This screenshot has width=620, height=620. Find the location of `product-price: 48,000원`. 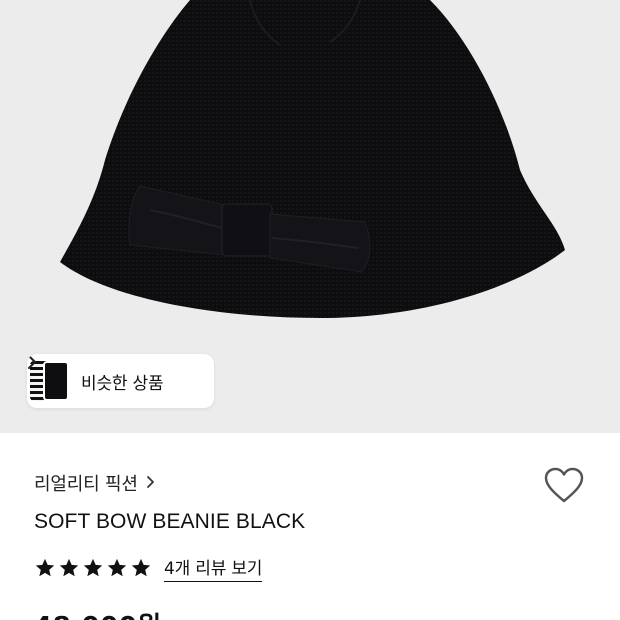

product-price: 48,000원 is located at coordinates (98, 613).